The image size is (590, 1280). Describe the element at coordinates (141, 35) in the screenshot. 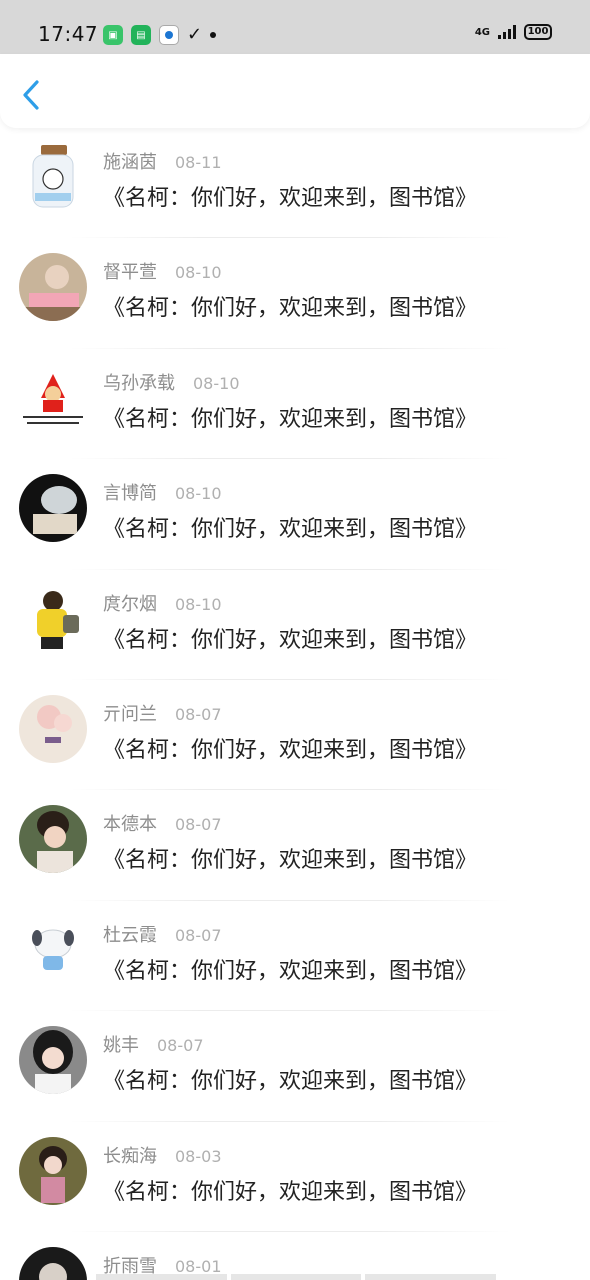

I see `green-app-icon-2: ▤` at that location.